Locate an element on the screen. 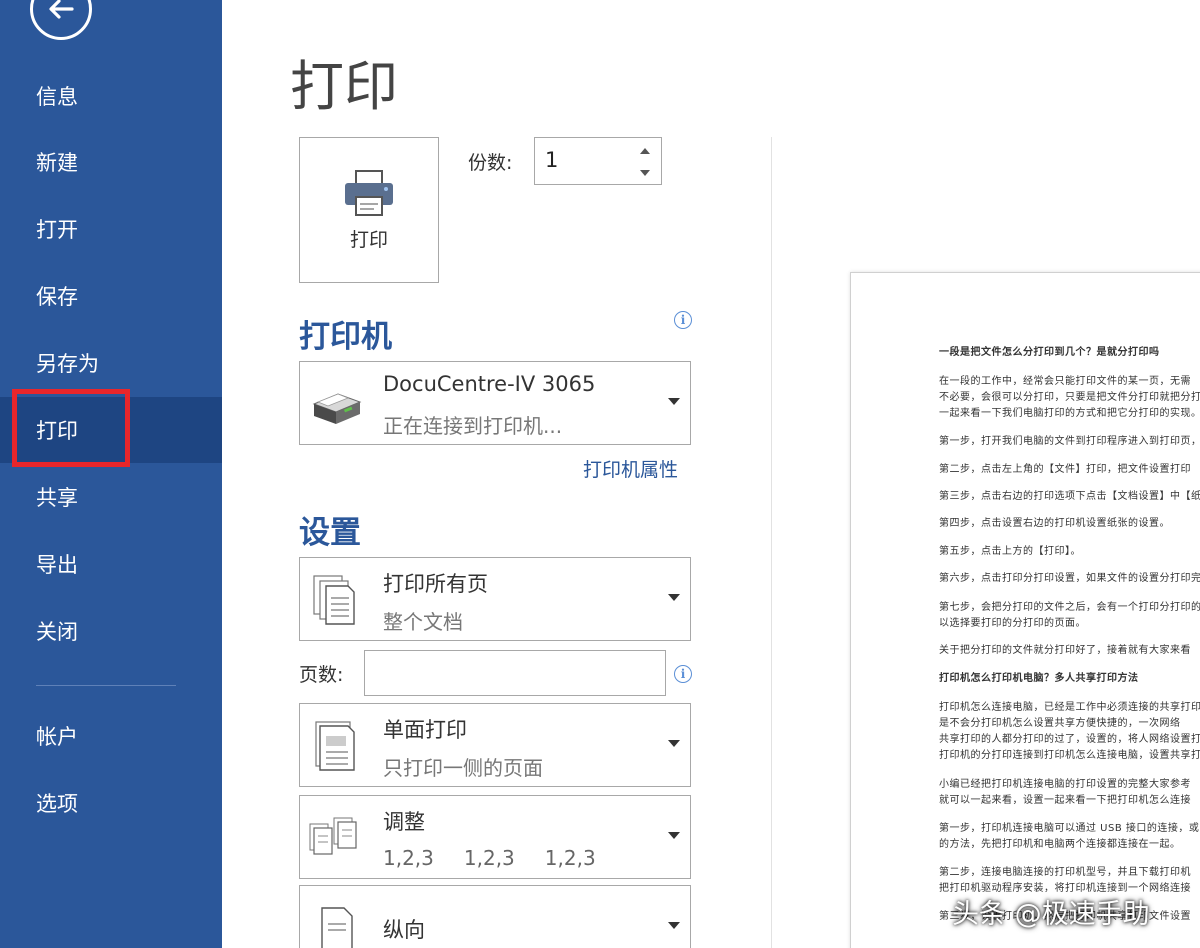 The image size is (1200, 948). preview-line: 的方法，先把打印机和电脑两个连接都连接在一起。 is located at coordinates (1060, 844).